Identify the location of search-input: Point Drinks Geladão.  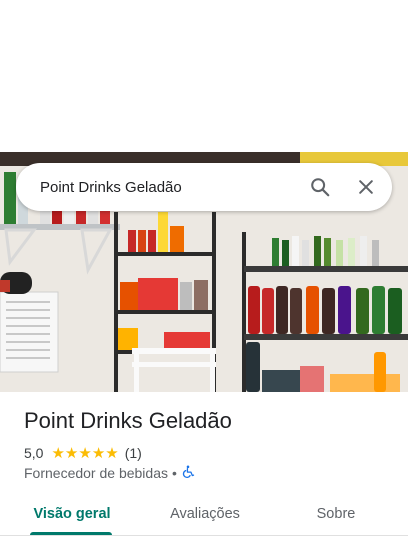
(170, 187).